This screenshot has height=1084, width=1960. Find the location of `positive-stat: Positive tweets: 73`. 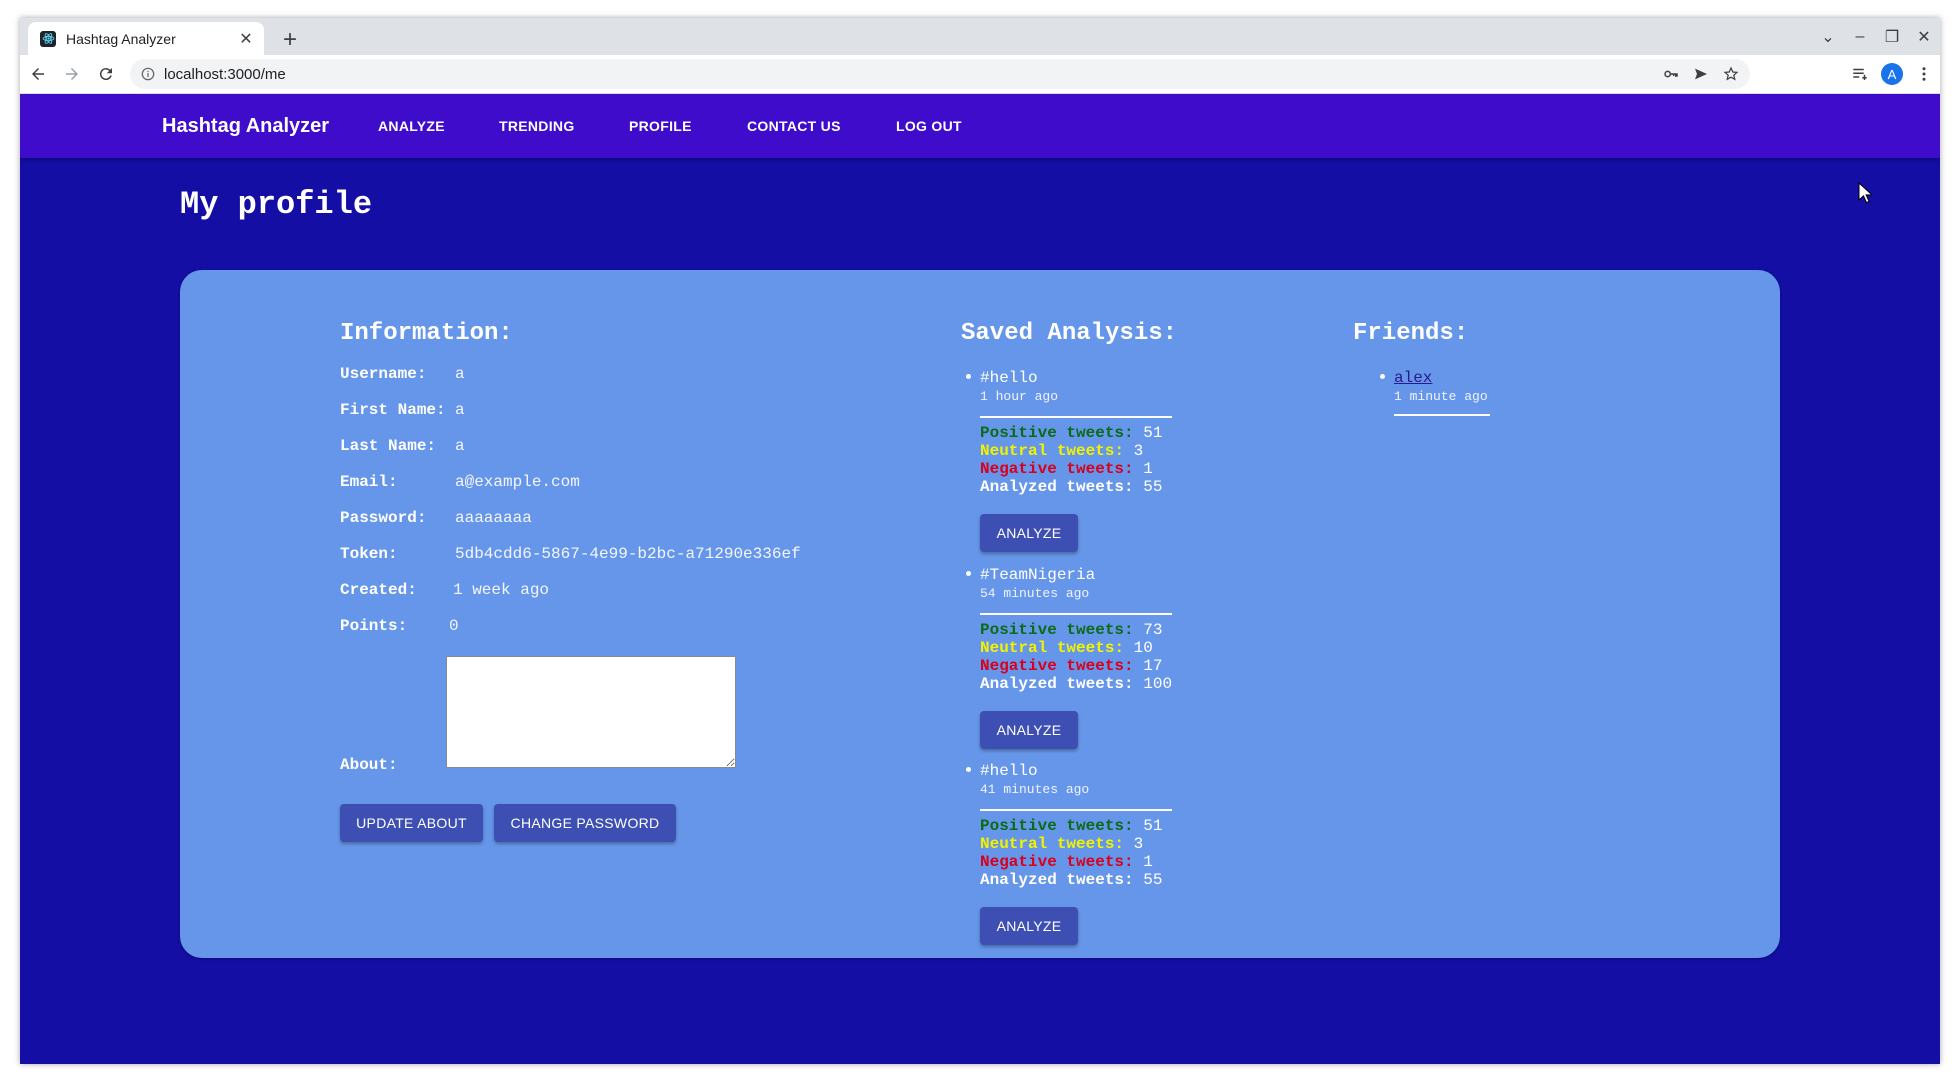

positive-stat: Positive tweets: 73 is located at coordinates (1080, 630).